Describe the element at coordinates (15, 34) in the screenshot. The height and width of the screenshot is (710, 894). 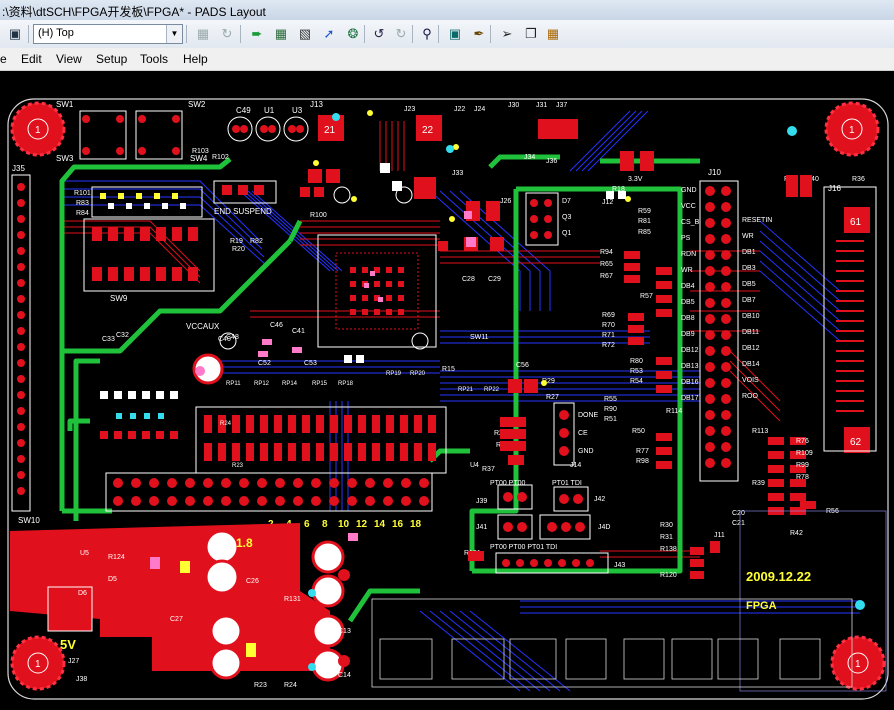
I see `save-icon: ▣` at that location.